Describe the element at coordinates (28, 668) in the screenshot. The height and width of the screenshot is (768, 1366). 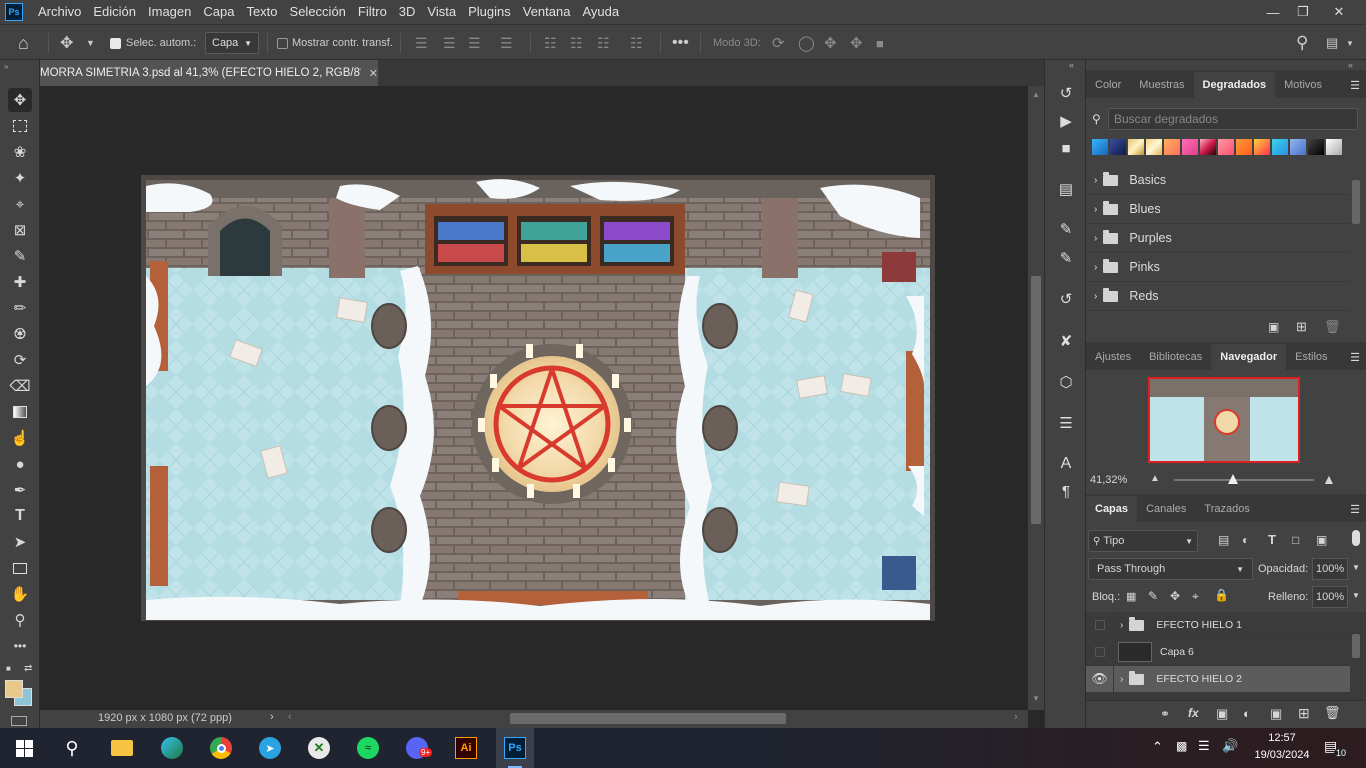
I see `swap-colors-icon: ⇄` at that location.